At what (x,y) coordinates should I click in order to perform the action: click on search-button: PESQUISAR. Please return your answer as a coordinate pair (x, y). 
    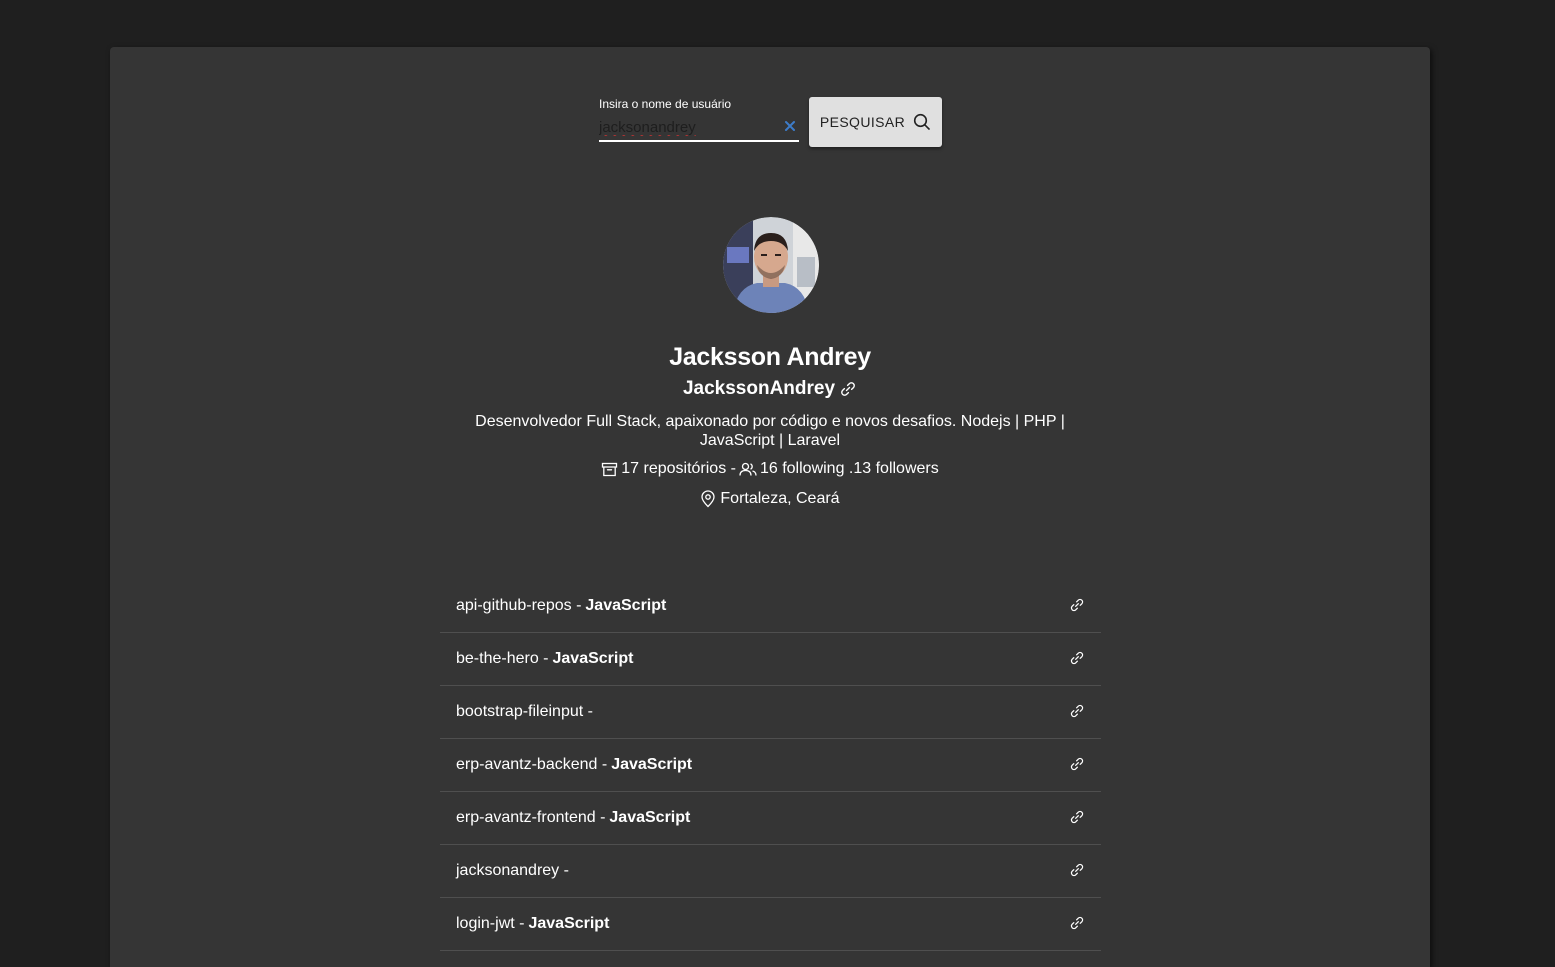
    Looking at the image, I should click on (875, 122).